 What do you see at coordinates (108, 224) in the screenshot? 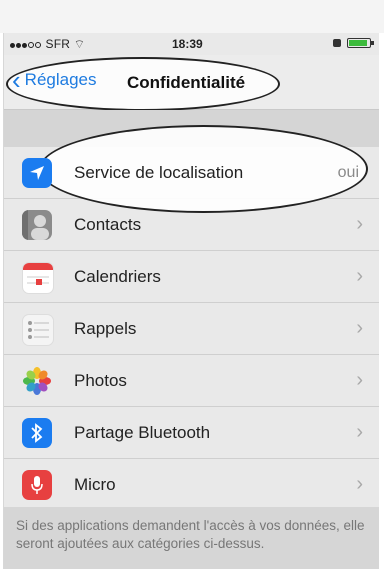
I see `list-item-label: Contacts` at bounding box center [108, 224].